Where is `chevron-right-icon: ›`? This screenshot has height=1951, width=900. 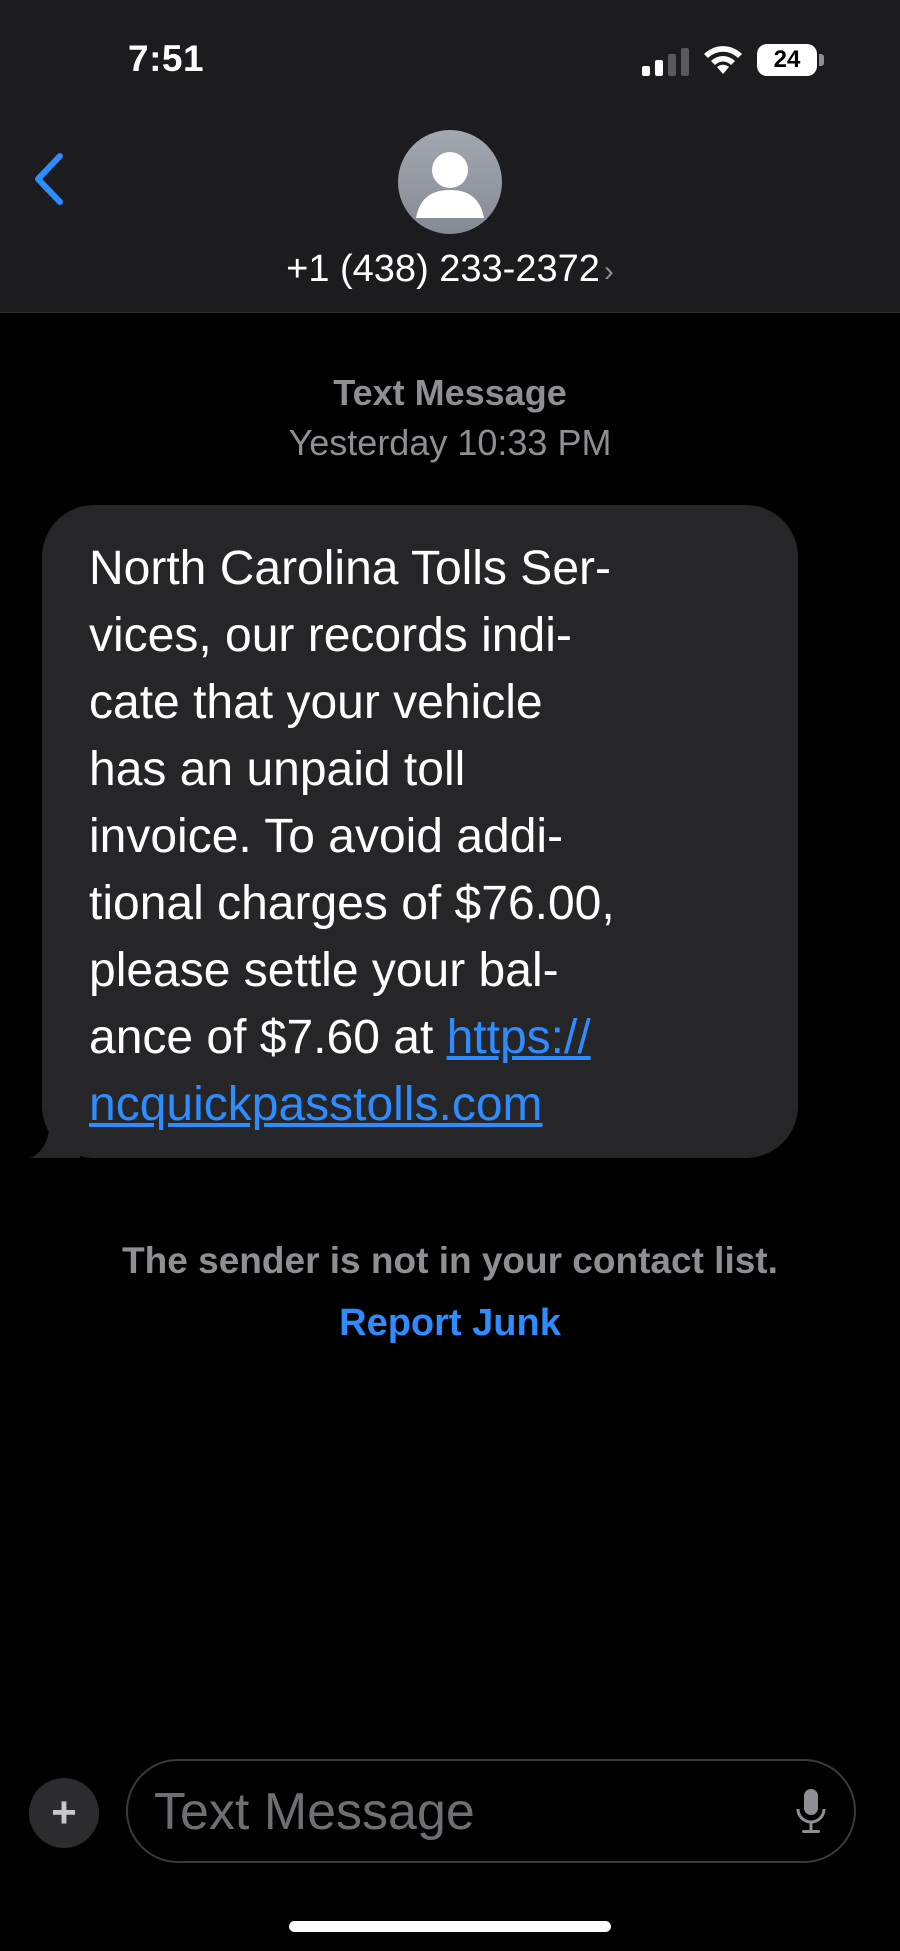 chevron-right-icon: › is located at coordinates (608, 271).